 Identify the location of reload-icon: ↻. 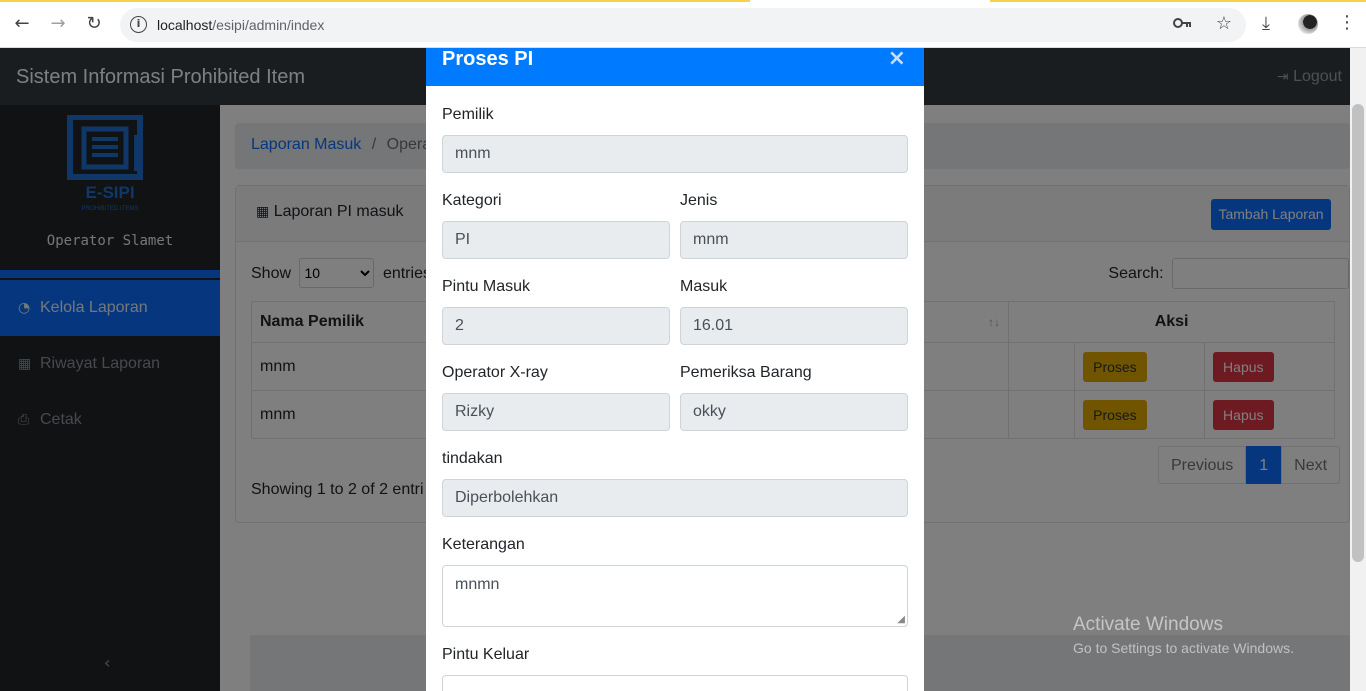
(94, 24).